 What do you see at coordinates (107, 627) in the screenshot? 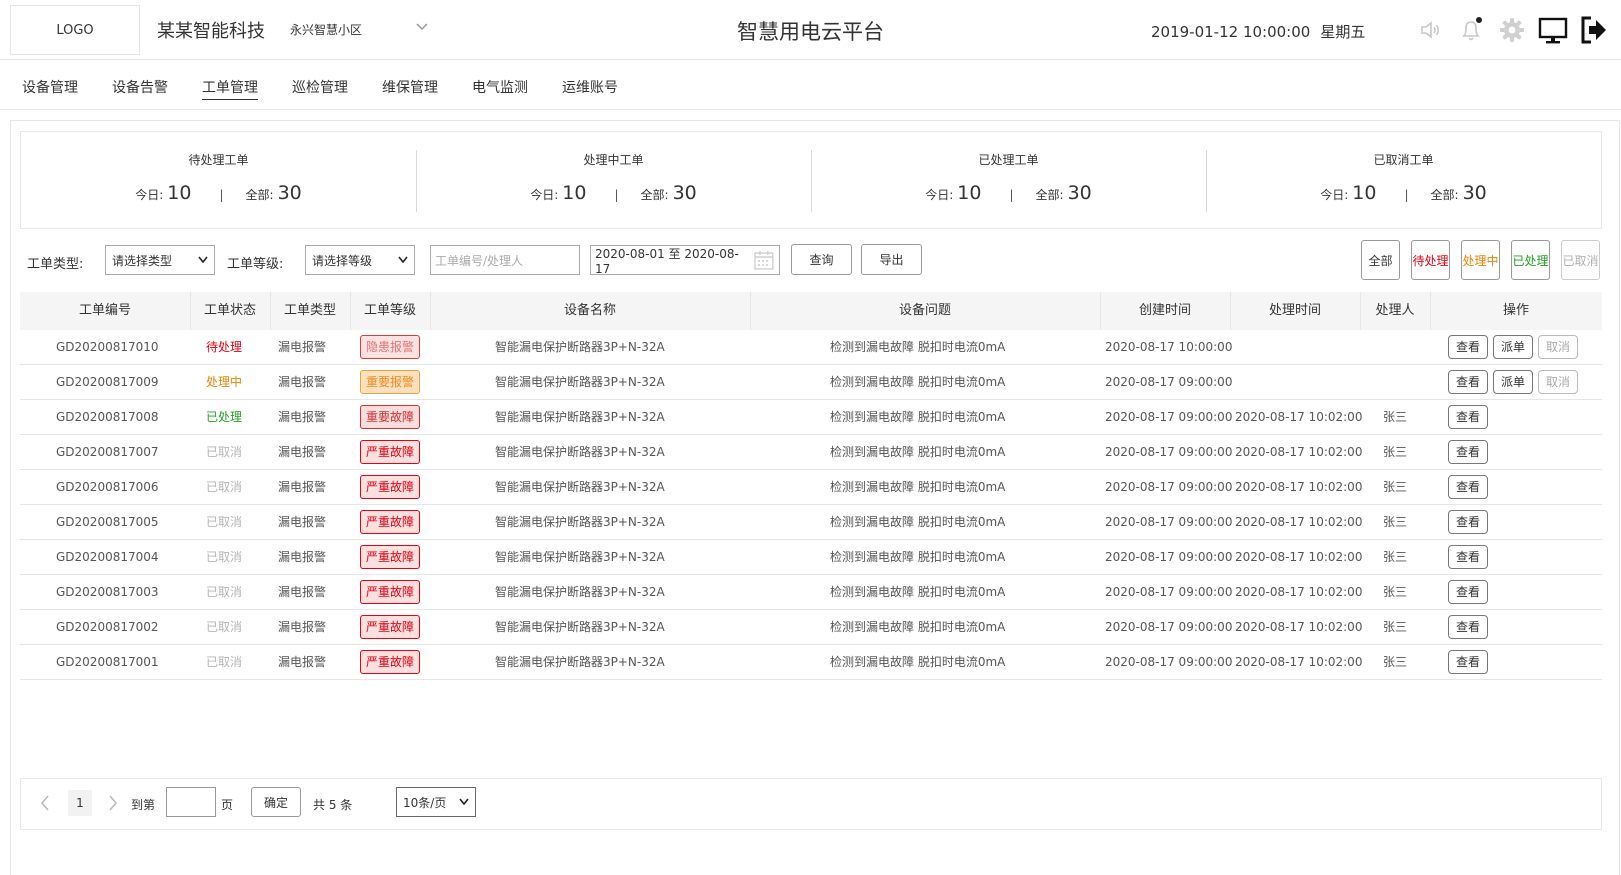
I see `cell-order-id: GD20200817002` at bounding box center [107, 627].